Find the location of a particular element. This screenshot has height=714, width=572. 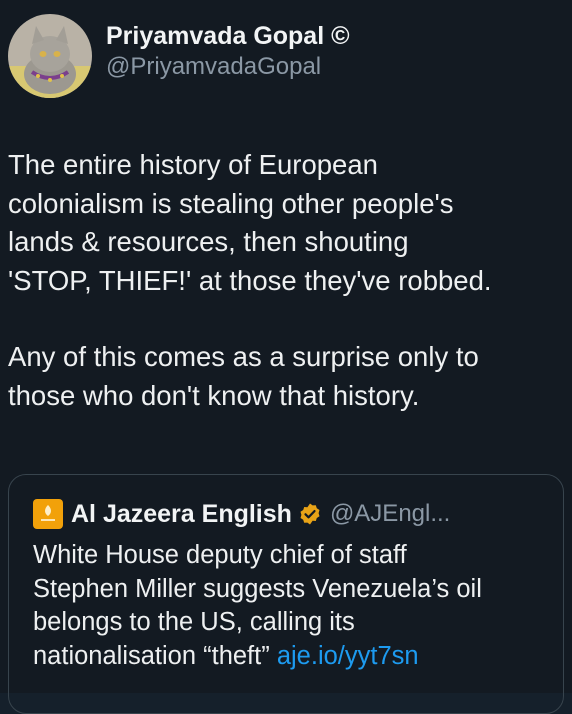

author-names: Priyamvada Gopal © @PriyamvadaGopal is located at coordinates (228, 51).